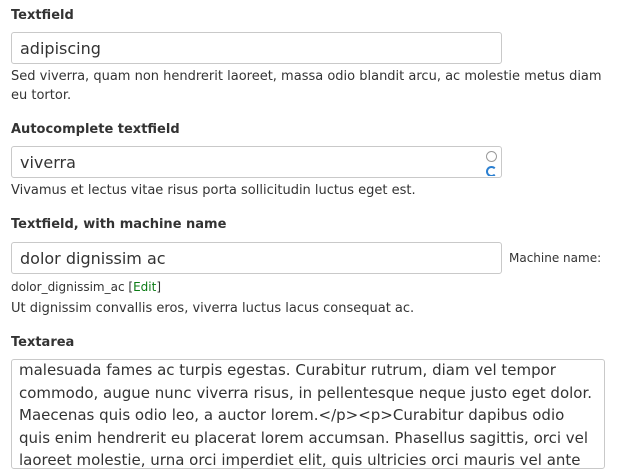 The image size is (620, 469). Describe the element at coordinates (95, 129) in the screenshot. I see `autocomplete-label: Autocomplete textfield` at that location.